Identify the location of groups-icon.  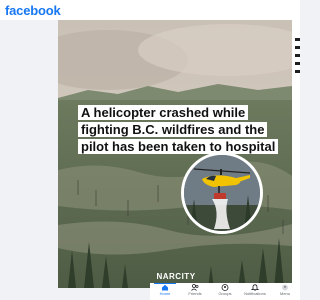
(225, 287).